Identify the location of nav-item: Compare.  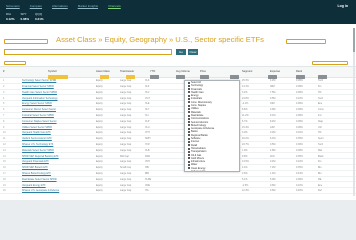
(36, 6).